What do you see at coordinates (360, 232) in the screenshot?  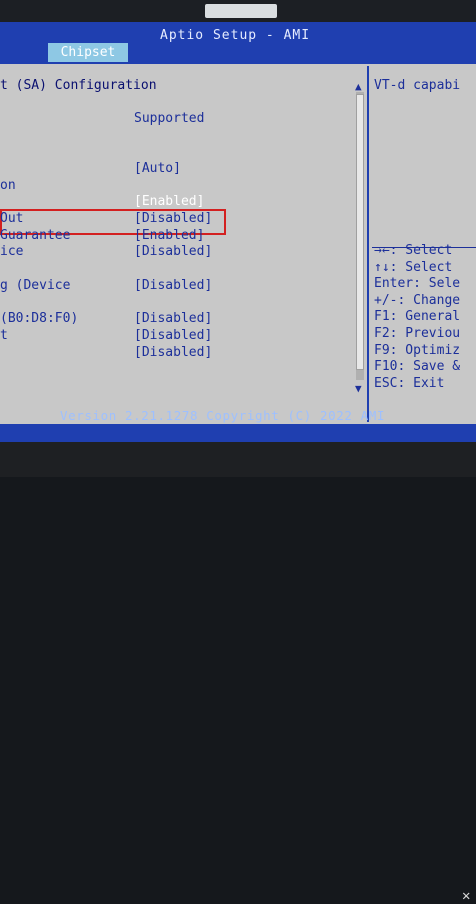 I see `scrollbar-thumb` at bounding box center [360, 232].